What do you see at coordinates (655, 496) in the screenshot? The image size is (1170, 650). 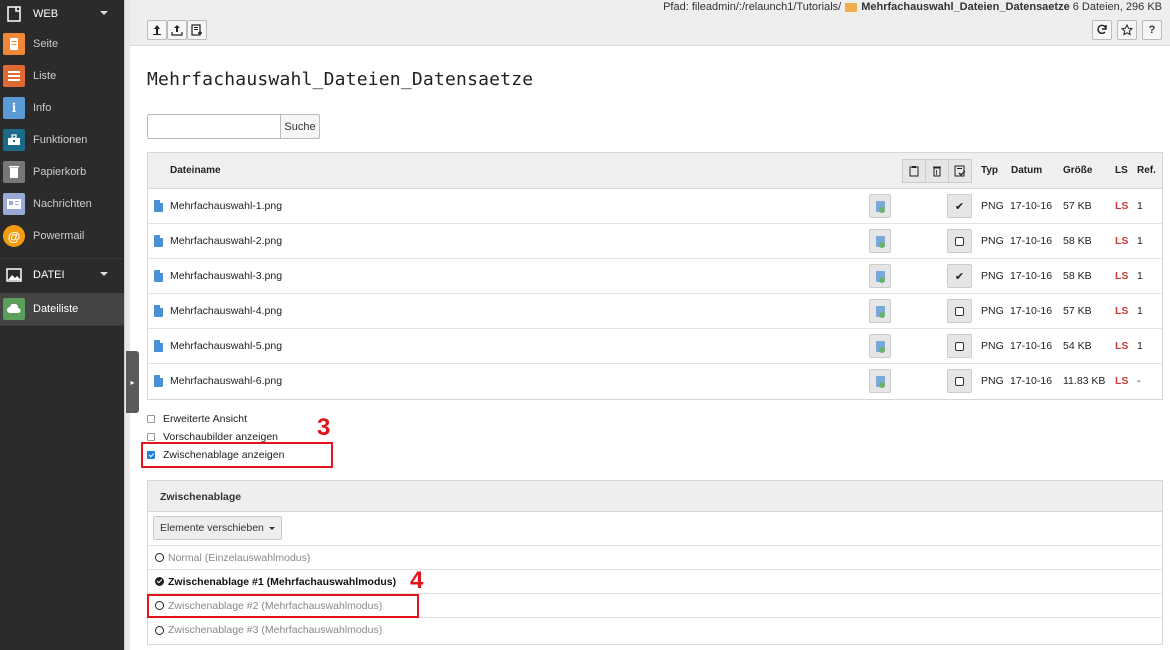 I see `clipboard-title: Zwischenablage` at bounding box center [655, 496].